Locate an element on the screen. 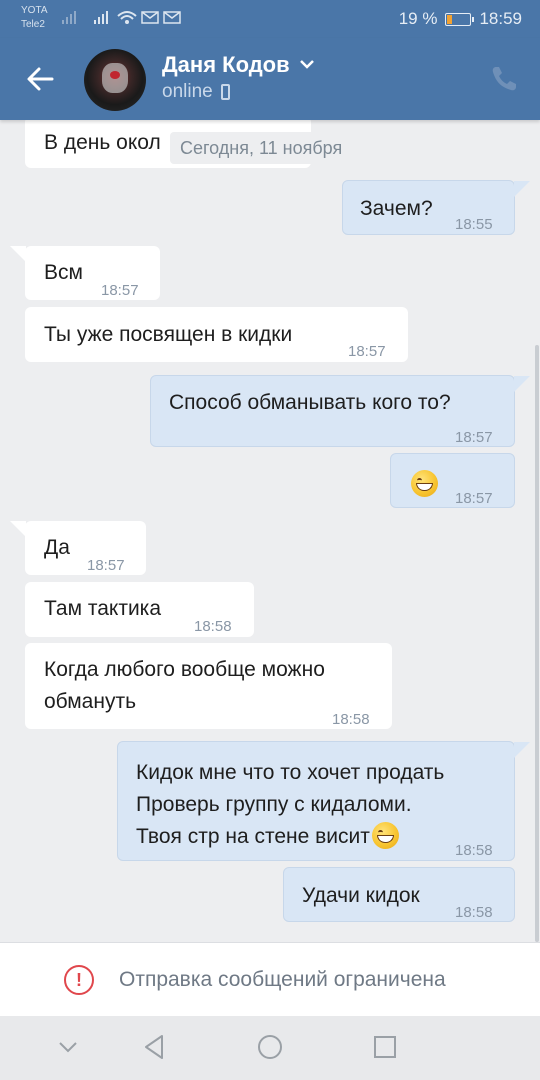  home-icon is located at coordinates (270, 1047).